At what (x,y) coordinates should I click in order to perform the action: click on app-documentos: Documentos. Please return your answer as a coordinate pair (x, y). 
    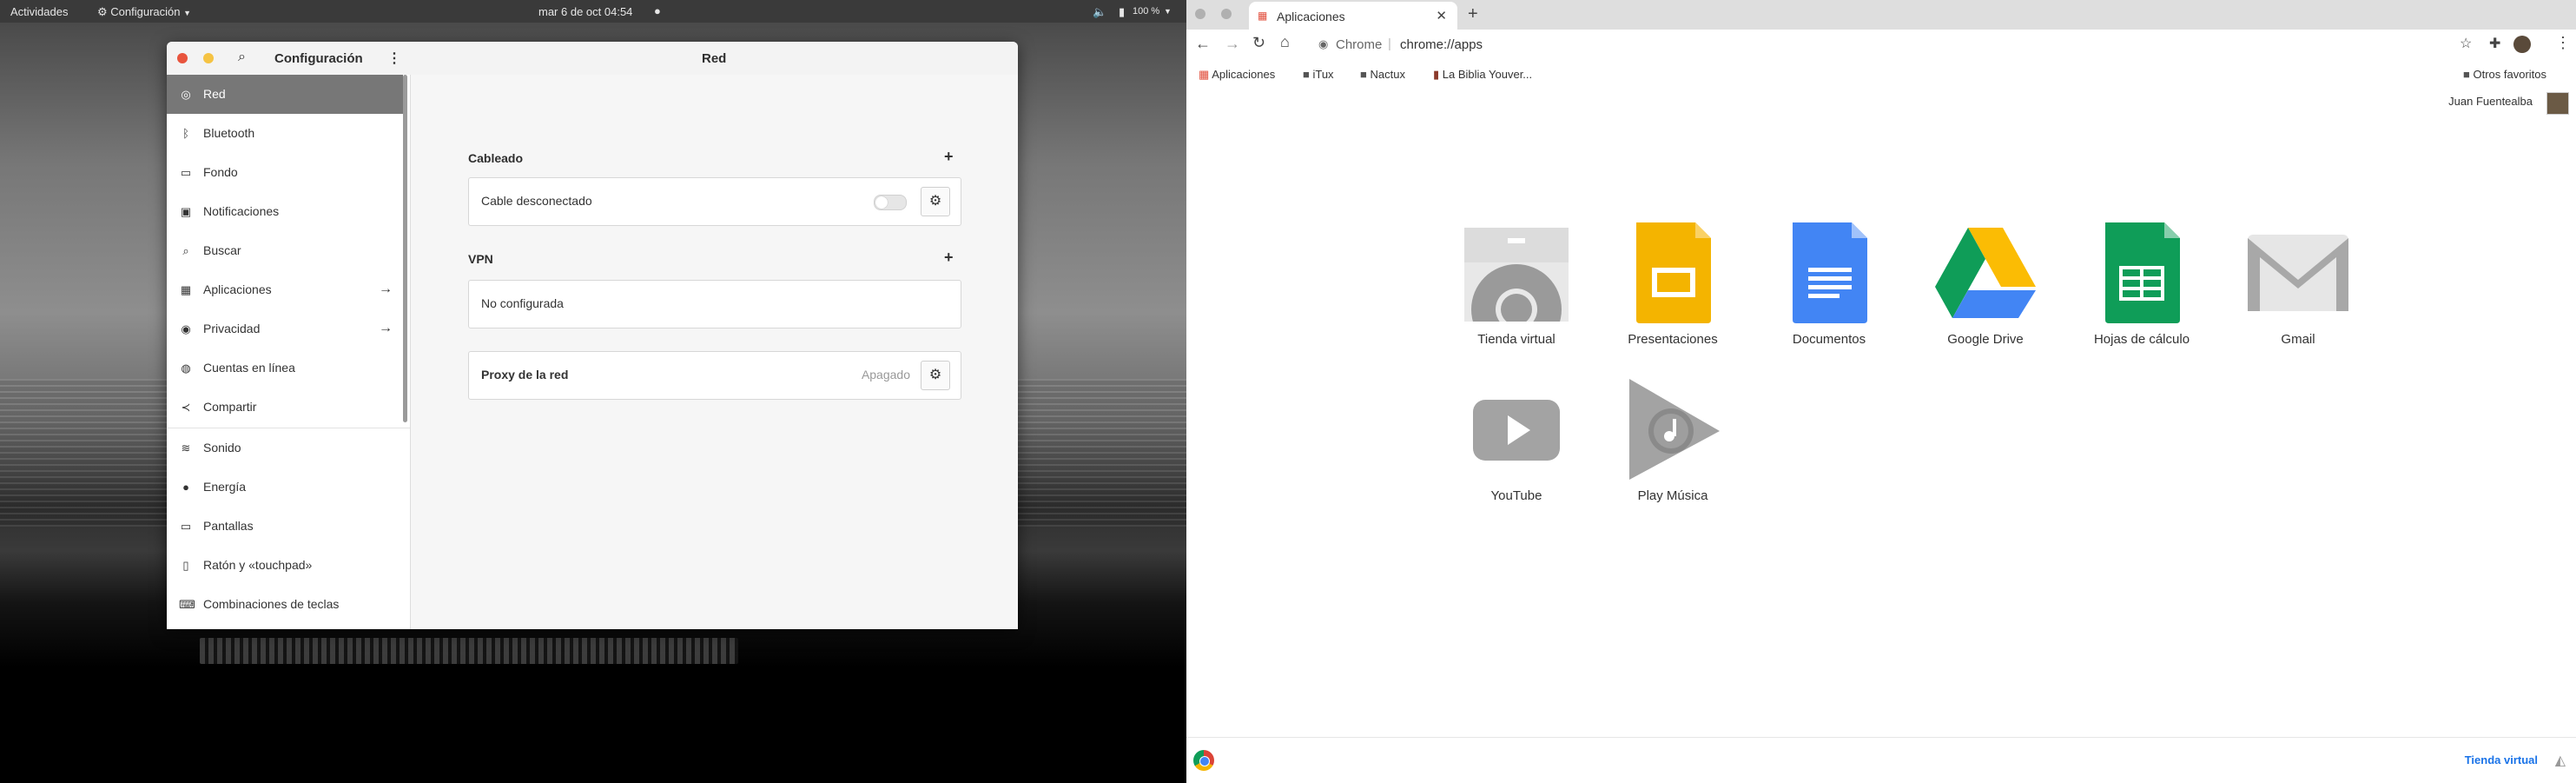
    Looking at the image, I should click on (1829, 292).